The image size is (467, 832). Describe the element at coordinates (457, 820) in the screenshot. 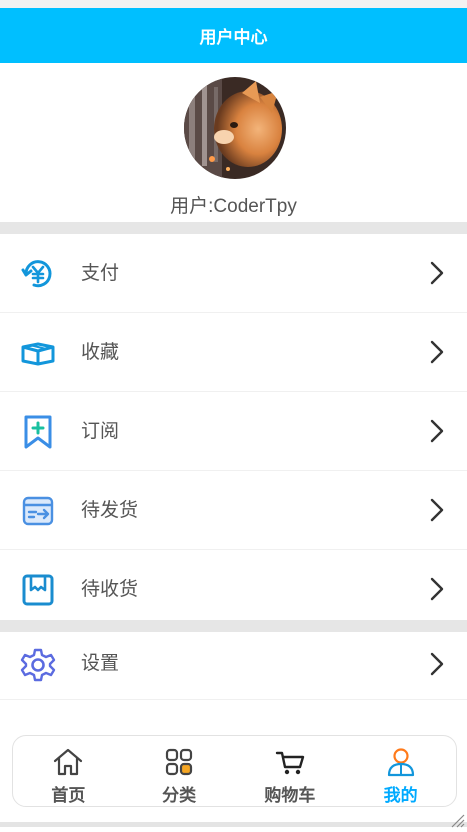

I see `resize-handle-icon` at that location.